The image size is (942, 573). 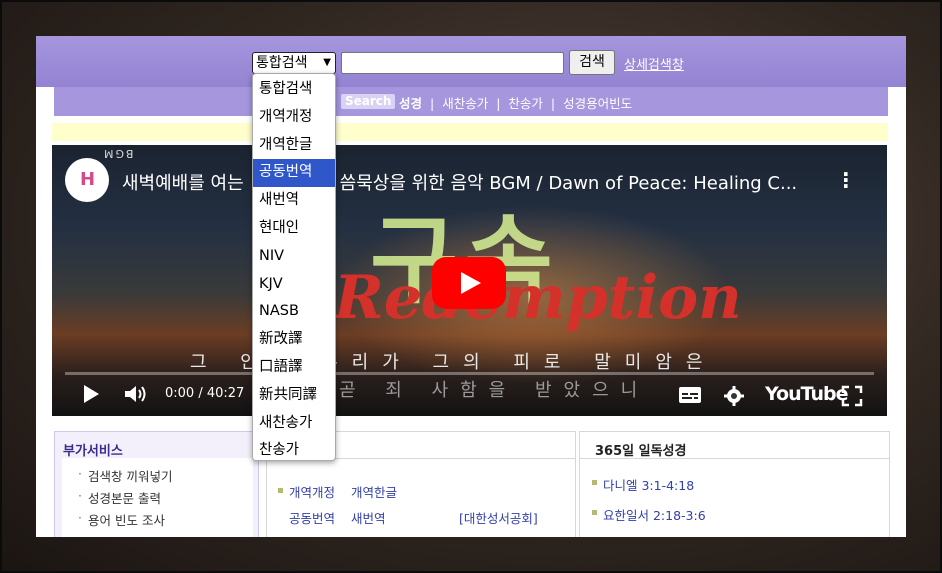 What do you see at coordinates (641, 451) in the screenshot?
I see `daily-reading-title: 365일 일독성경` at bounding box center [641, 451].